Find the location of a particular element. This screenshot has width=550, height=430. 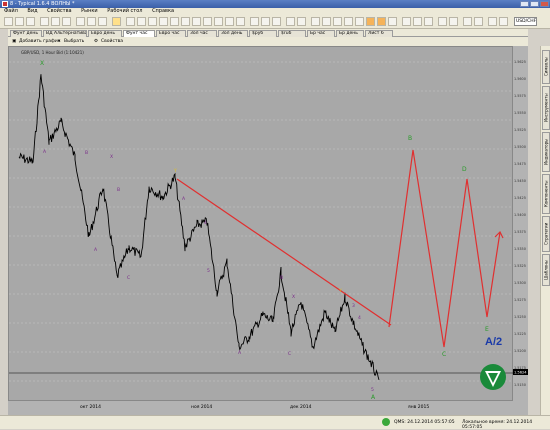

new-icon is located at coordinates (8, 21).